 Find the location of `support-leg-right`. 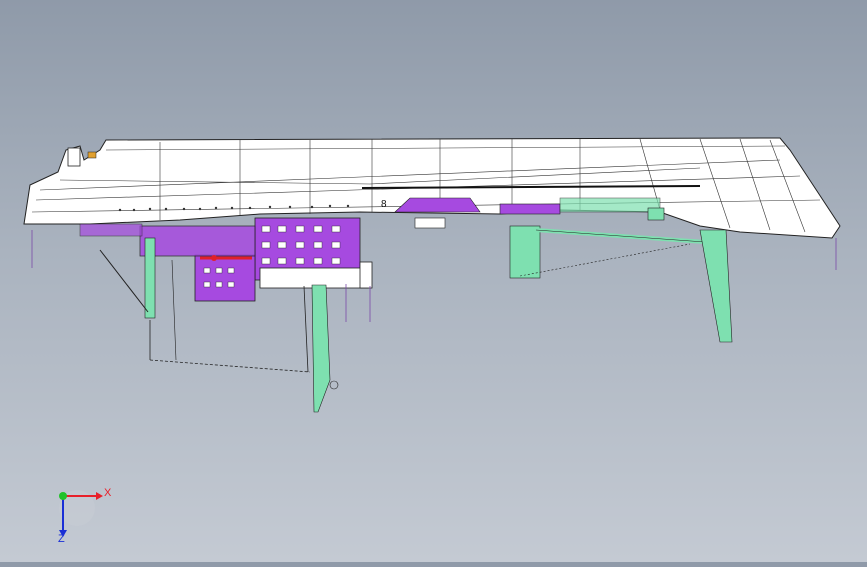

support-leg-right is located at coordinates (621, 284).